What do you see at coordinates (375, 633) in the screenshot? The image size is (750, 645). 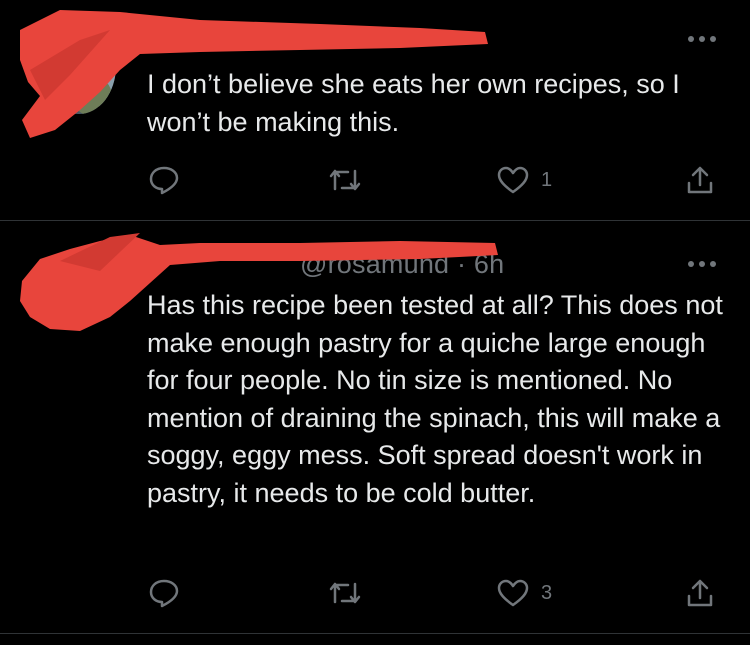 I see `divider` at bounding box center [375, 633].